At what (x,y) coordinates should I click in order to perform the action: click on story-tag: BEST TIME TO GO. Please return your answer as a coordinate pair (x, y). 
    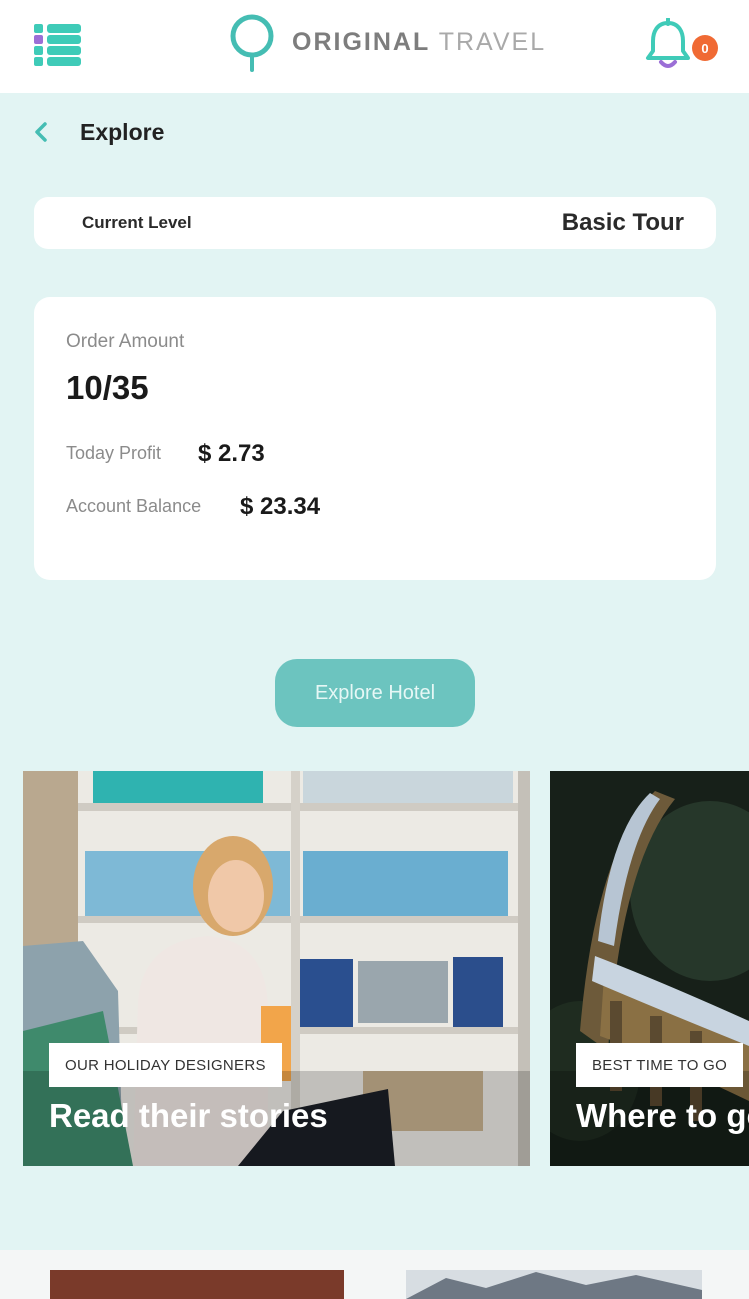
    Looking at the image, I should click on (660, 1065).